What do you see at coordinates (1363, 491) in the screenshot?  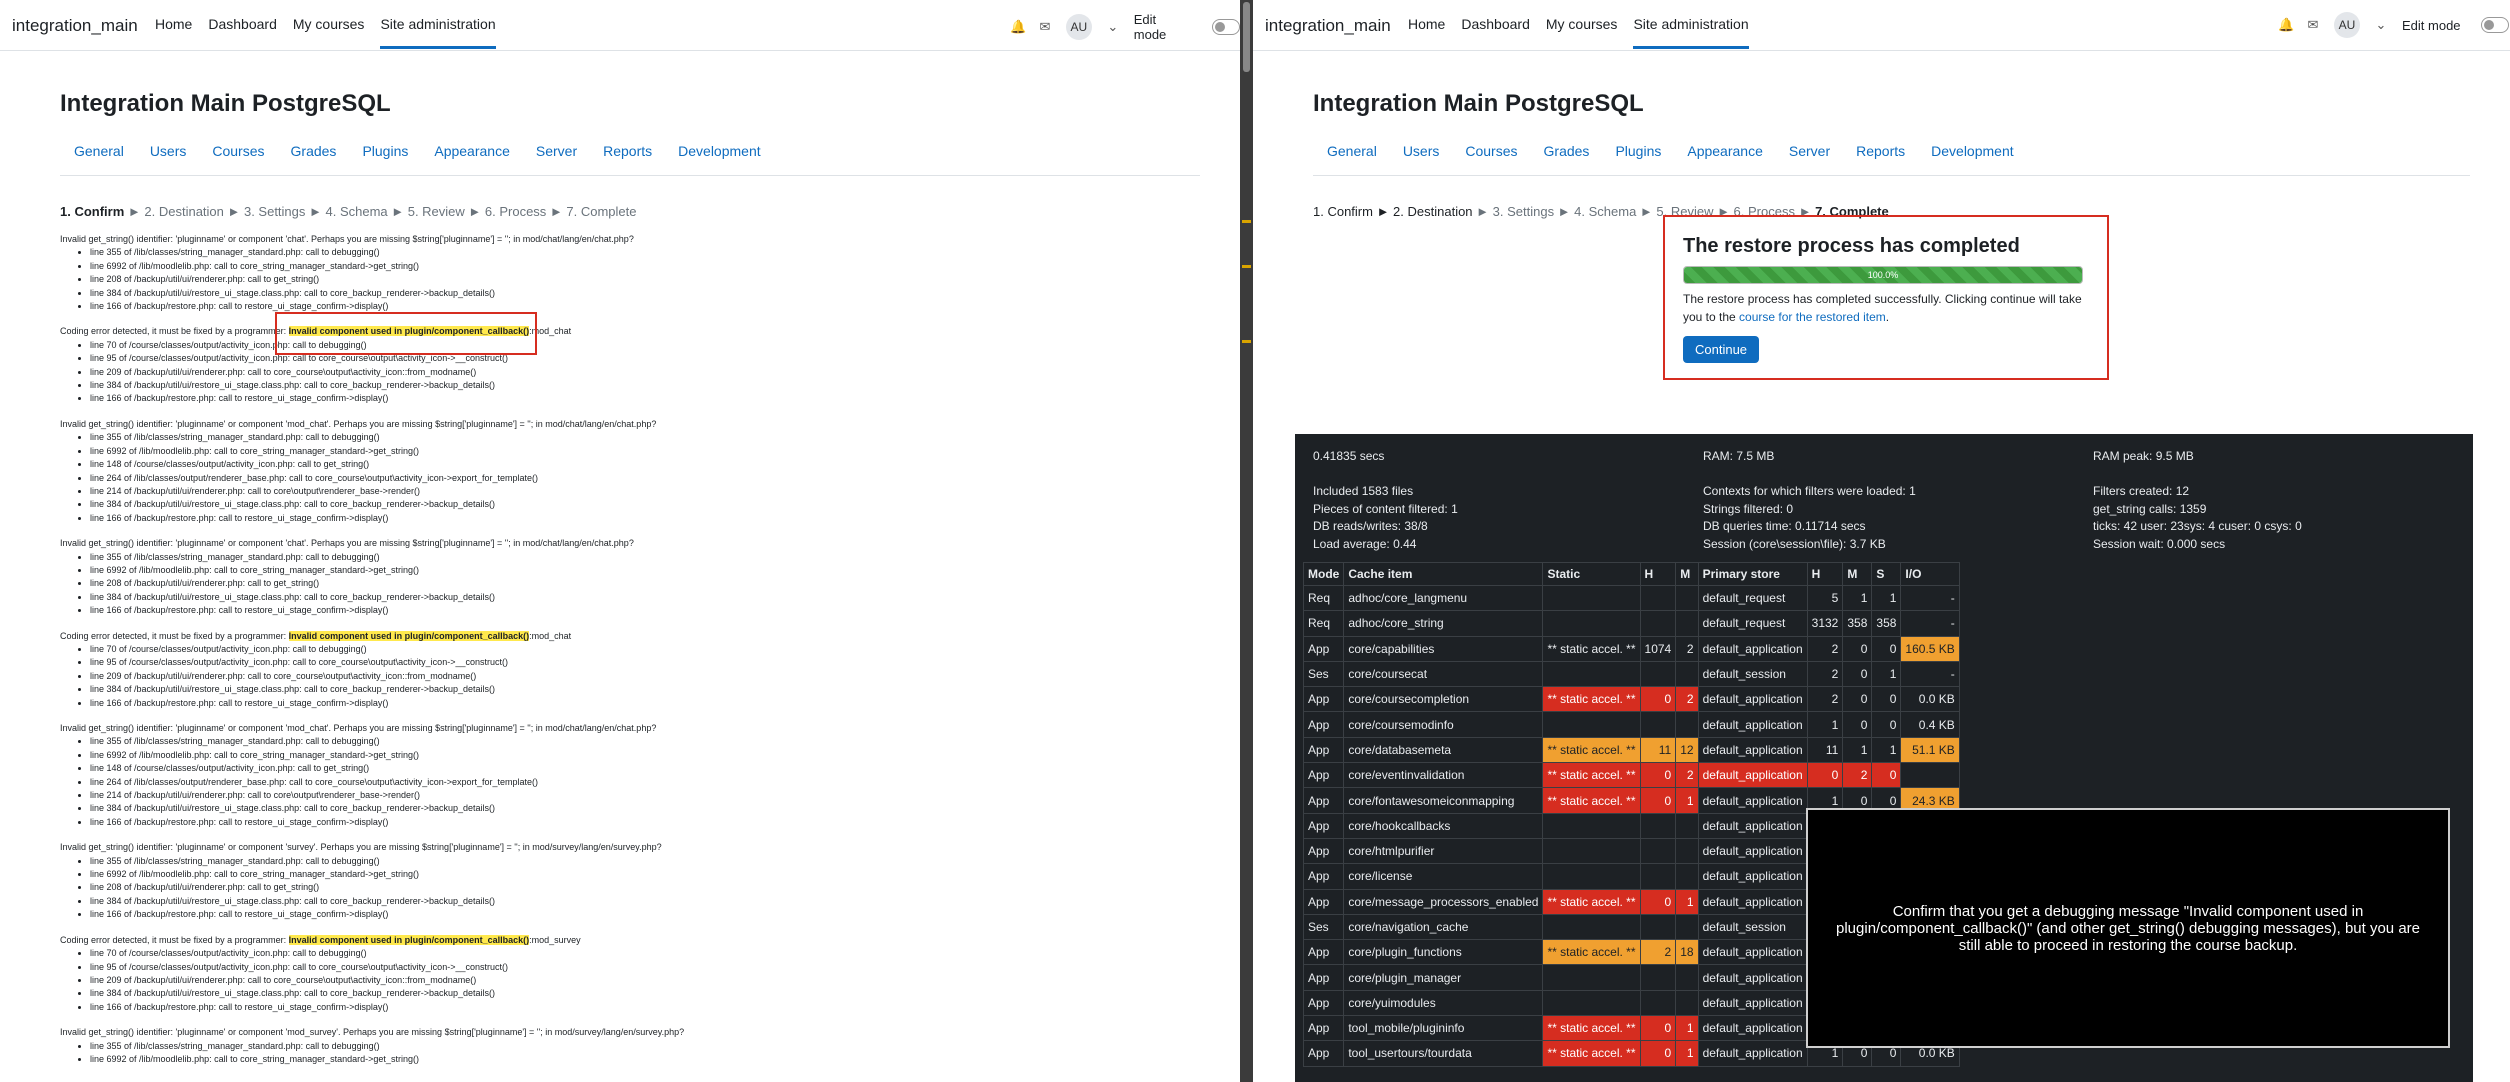 I see `perf-stat: Included 1583 files` at bounding box center [1363, 491].